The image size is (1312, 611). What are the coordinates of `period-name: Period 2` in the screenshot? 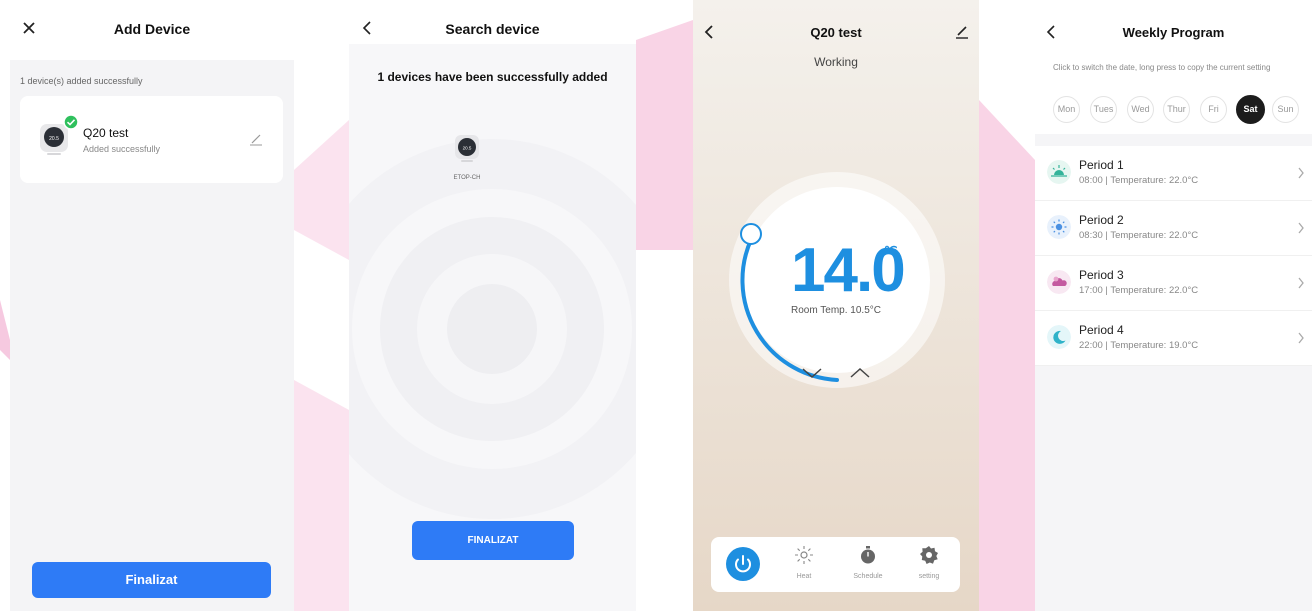 It's located at (1101, 220).